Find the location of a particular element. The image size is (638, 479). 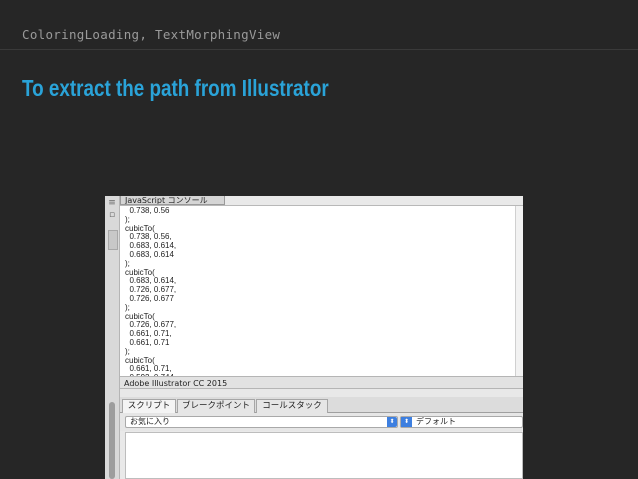

console-line: 0.683, 0.614 is located at coordinates (149, 254).